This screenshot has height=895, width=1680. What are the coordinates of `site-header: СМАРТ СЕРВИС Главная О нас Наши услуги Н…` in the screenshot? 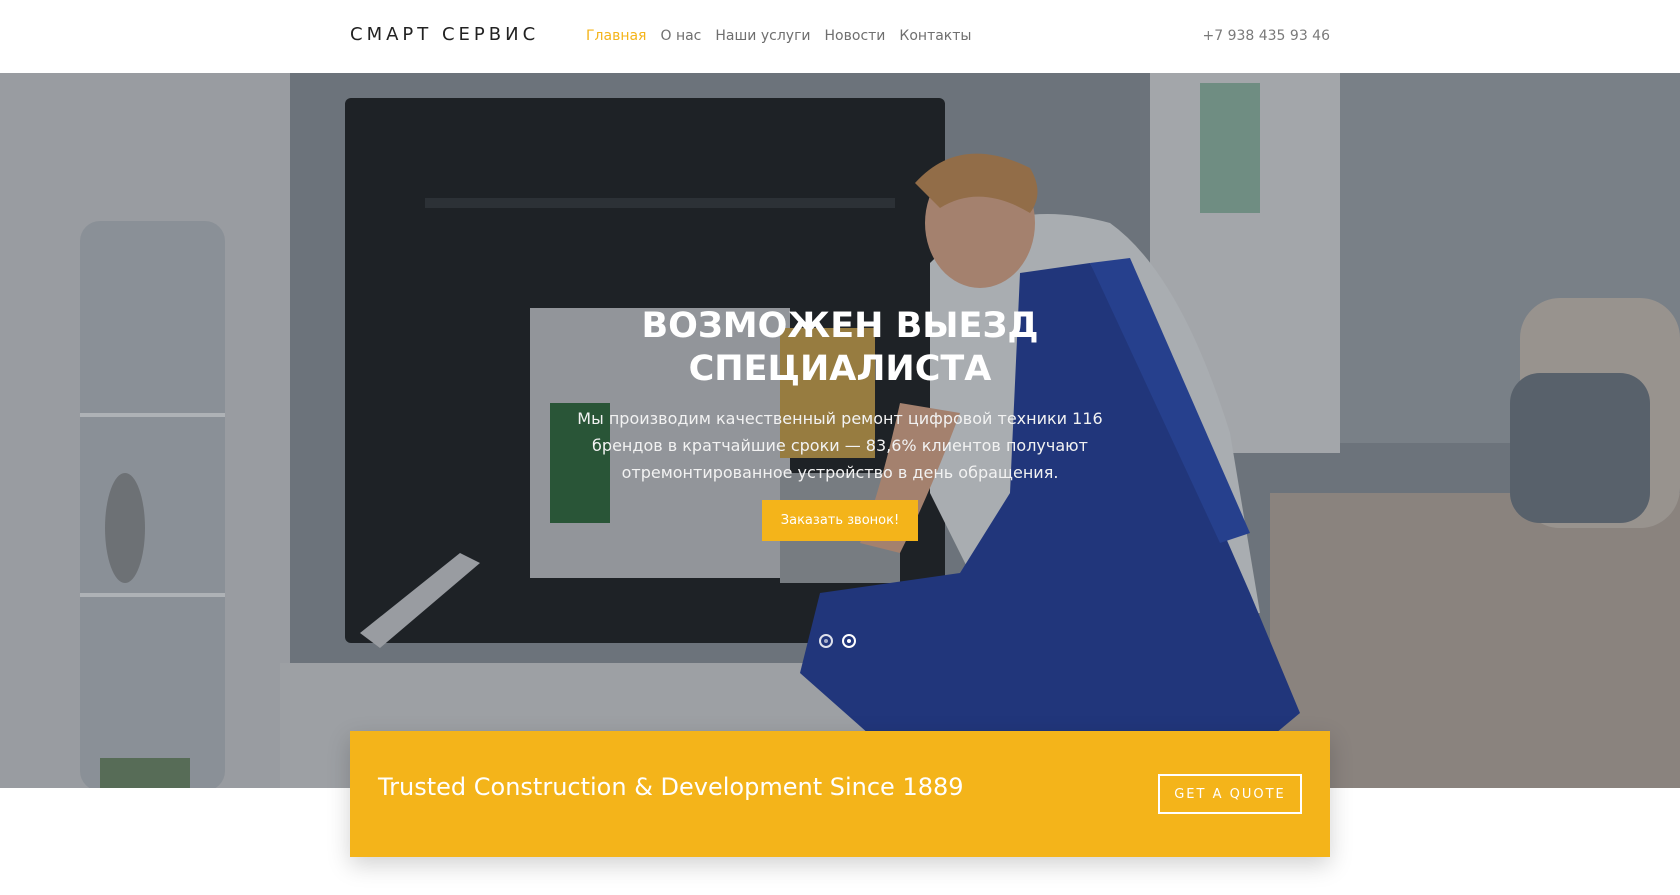 It's located at (840, 36).